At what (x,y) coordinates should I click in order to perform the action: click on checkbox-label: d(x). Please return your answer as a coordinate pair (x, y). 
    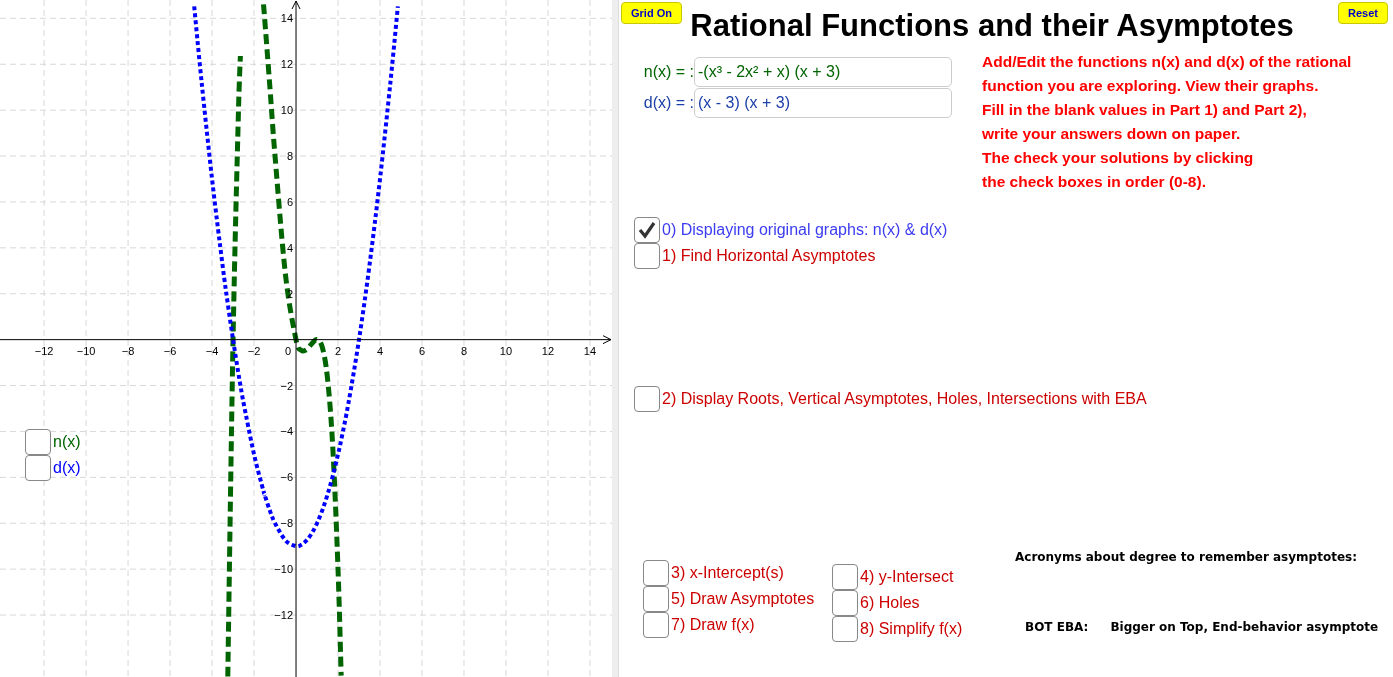
    Looking at the image, I should click on (67, 468).